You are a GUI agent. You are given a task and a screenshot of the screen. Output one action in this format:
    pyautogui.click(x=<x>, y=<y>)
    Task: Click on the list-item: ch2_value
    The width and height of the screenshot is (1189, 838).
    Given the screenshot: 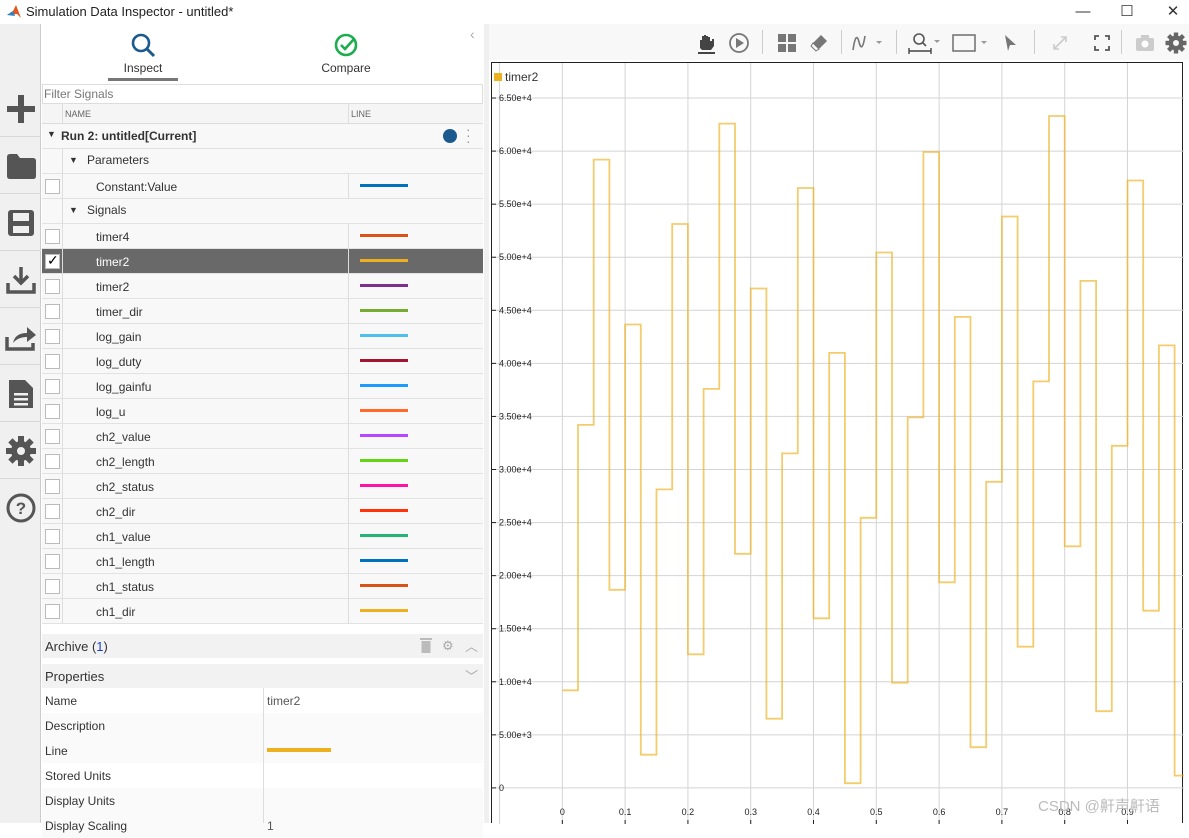 What is the action you would take?
    pyautogui.click(x=262, y=436)
    